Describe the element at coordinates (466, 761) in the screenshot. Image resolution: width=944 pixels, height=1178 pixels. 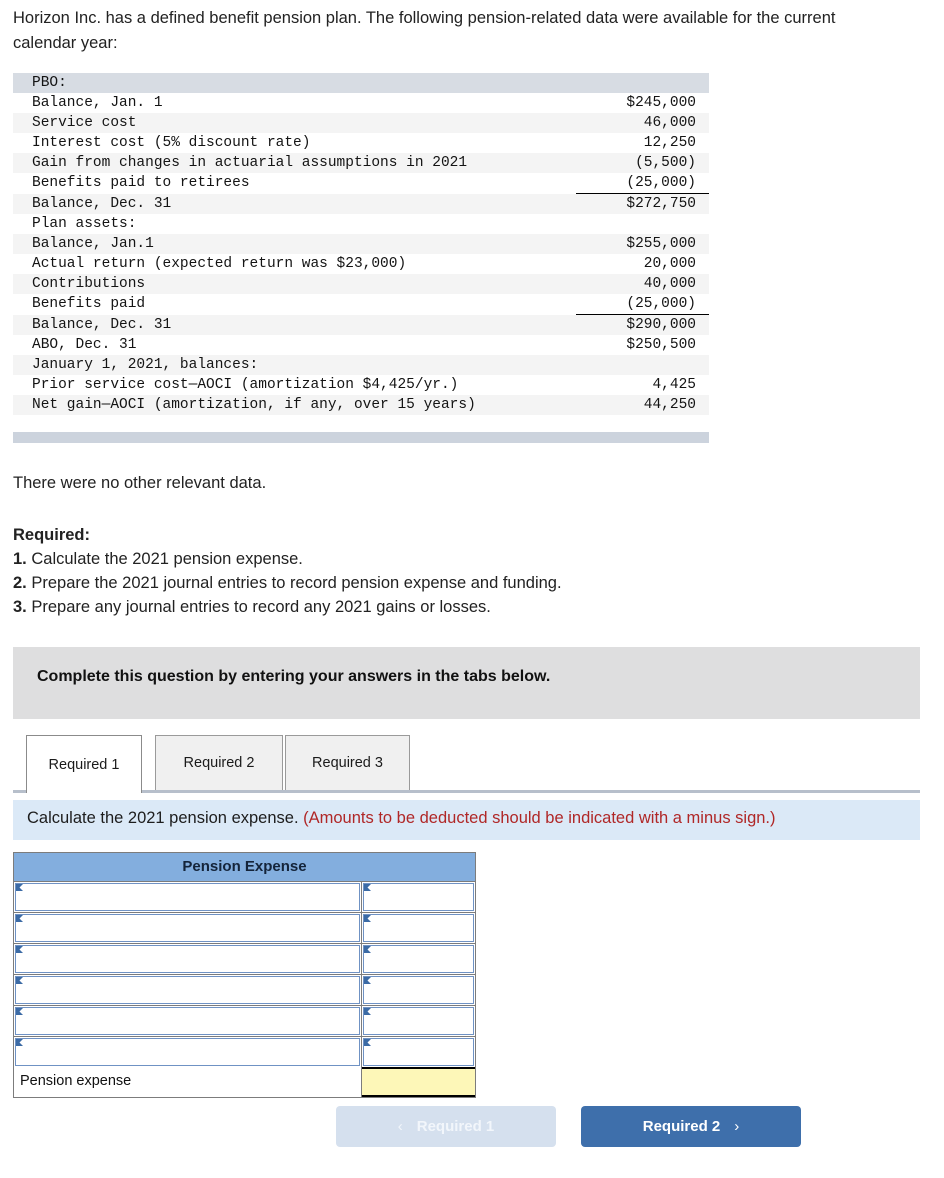
I see `requirement-tabs: Required 1 Required 2 Required 3` at that location.